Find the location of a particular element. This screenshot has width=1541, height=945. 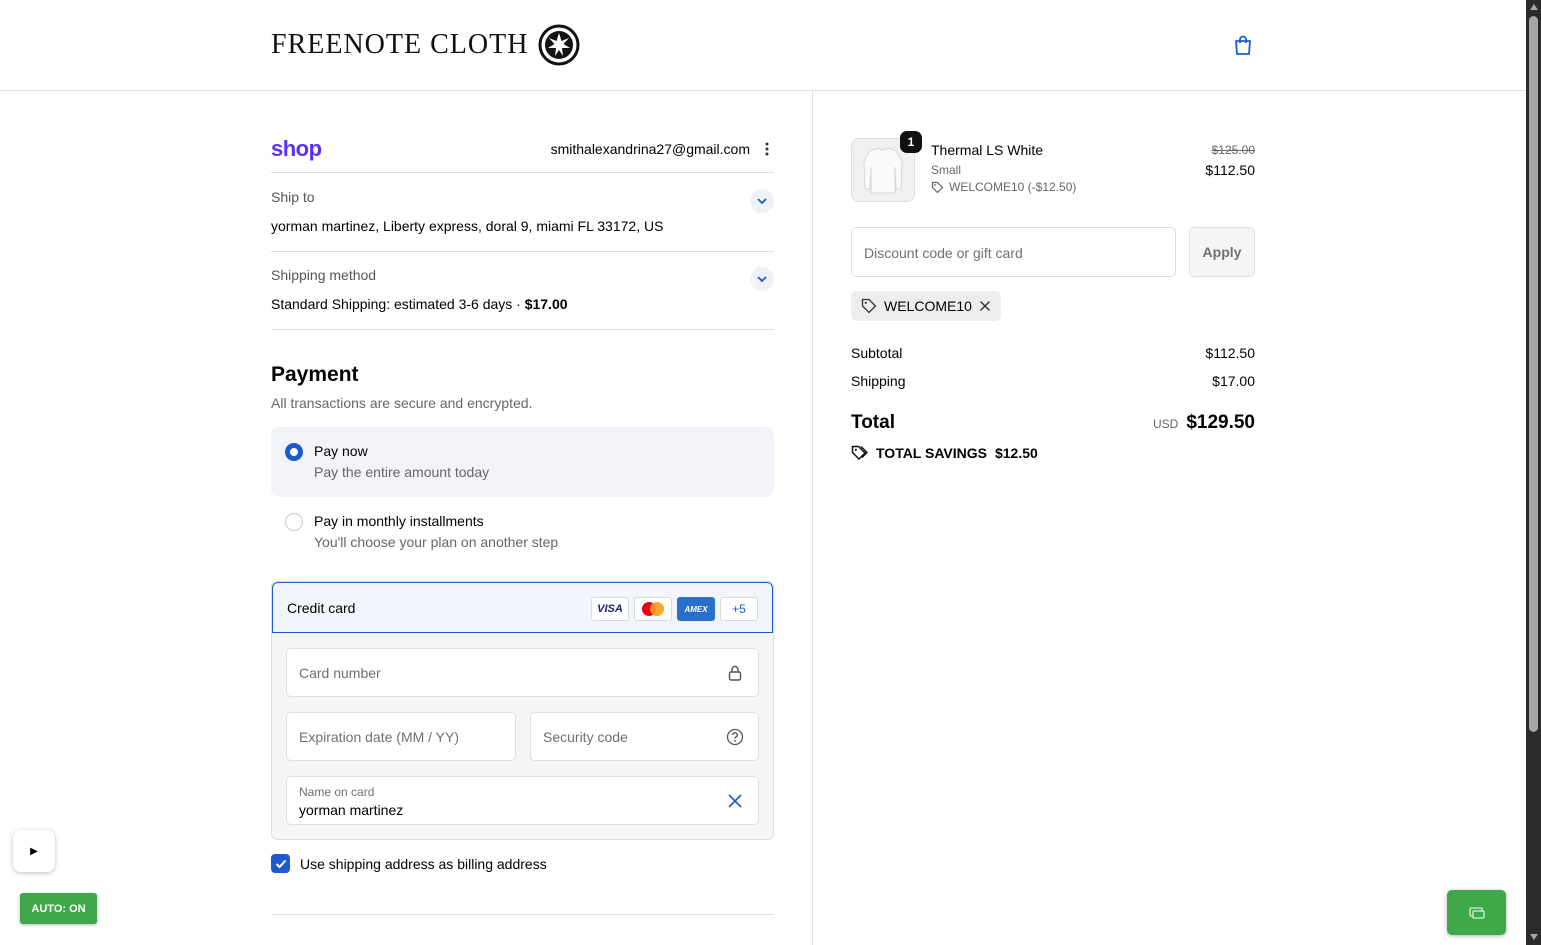

scrollbar is located at coordinates (1533, 472).